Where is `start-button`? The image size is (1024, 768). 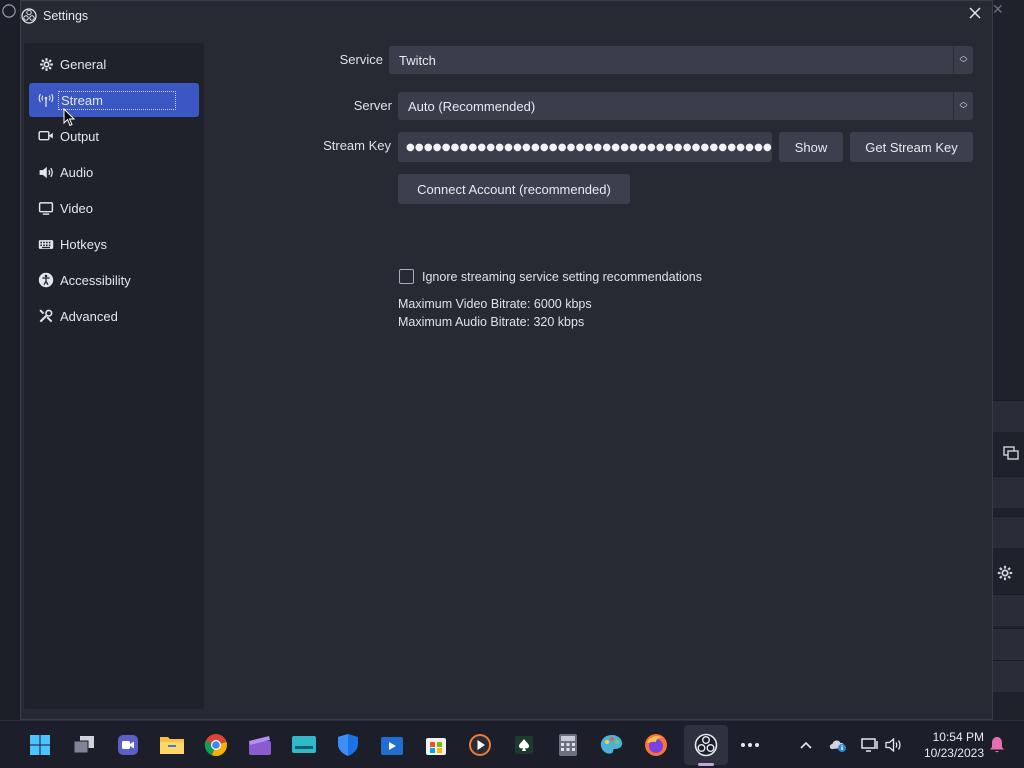
start-button is located at coordinates (40, 745).